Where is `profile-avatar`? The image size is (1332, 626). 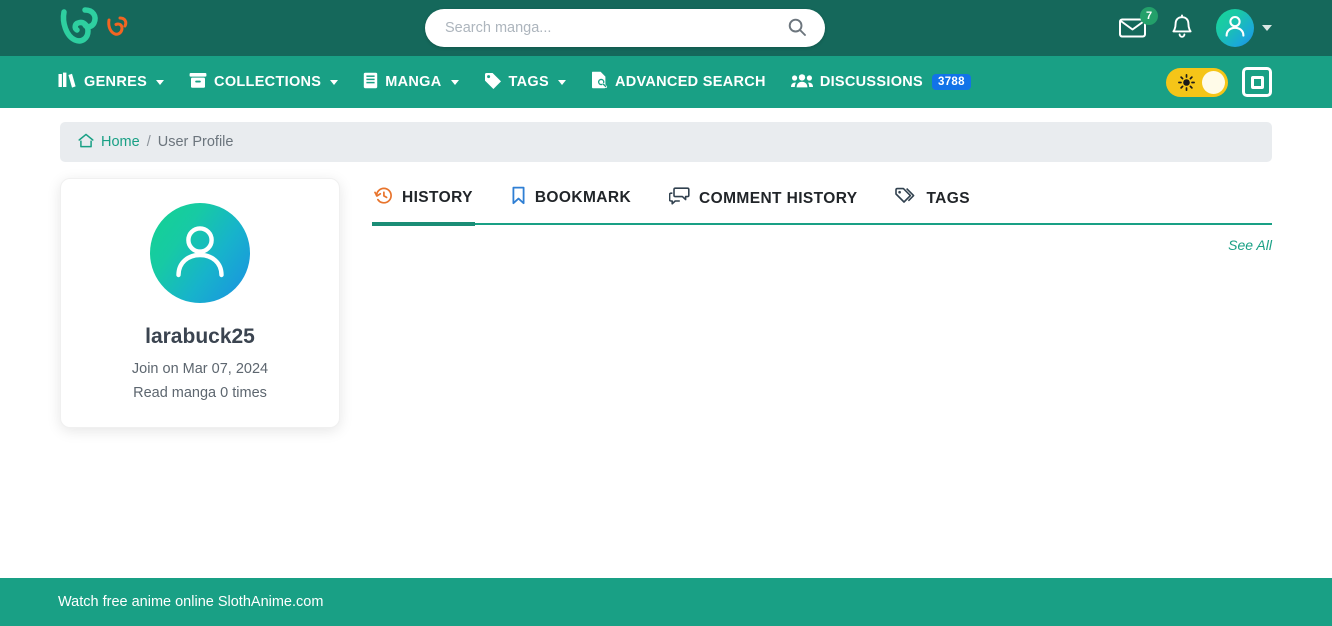 profile-avatar is located at coordinates (200, 253).